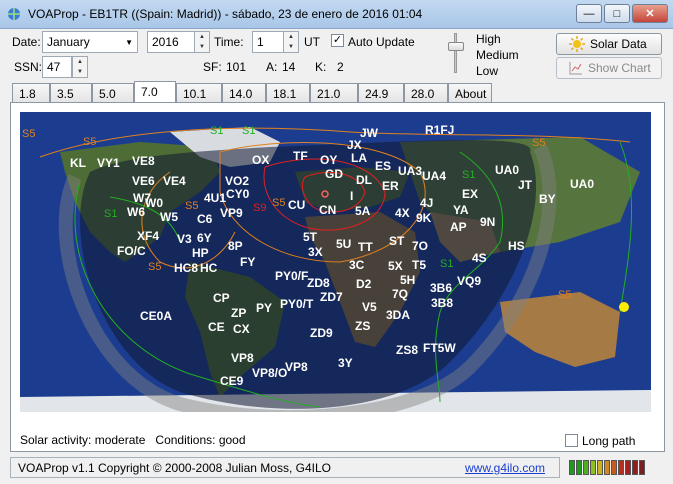 This screenshot has height=484, width=673. Describe the element at coordinates (618, 44) in the screenshot. I see `solar-data-label: Solar Data` at that location.